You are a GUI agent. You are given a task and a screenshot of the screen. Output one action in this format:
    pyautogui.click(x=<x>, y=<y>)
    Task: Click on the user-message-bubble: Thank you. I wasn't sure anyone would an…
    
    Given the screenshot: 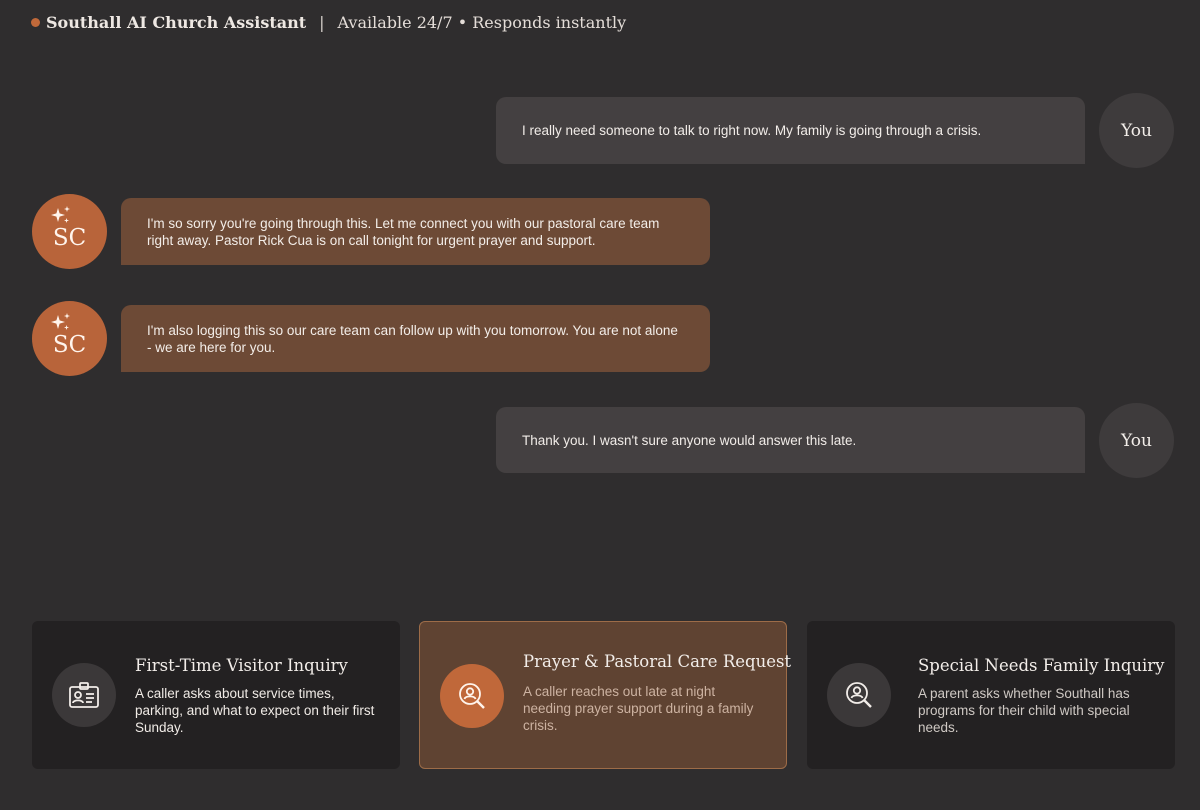 What is the action you would take?
    pyautogui.click(x=790, y=440)
    